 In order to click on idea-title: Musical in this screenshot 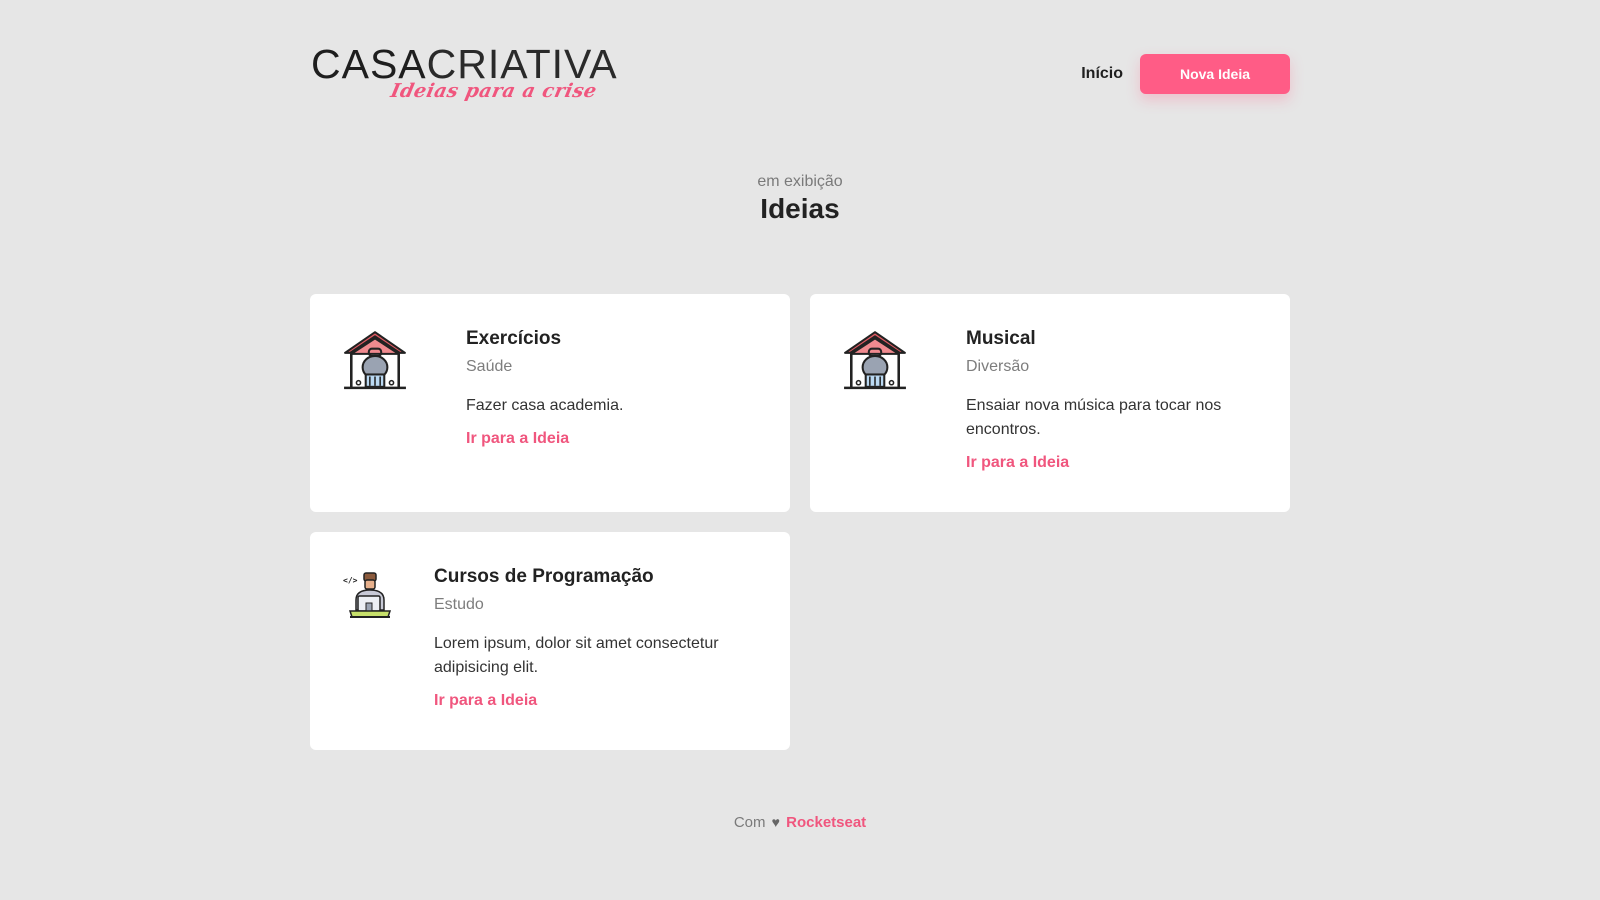, I will do `click(1001, 338)`.